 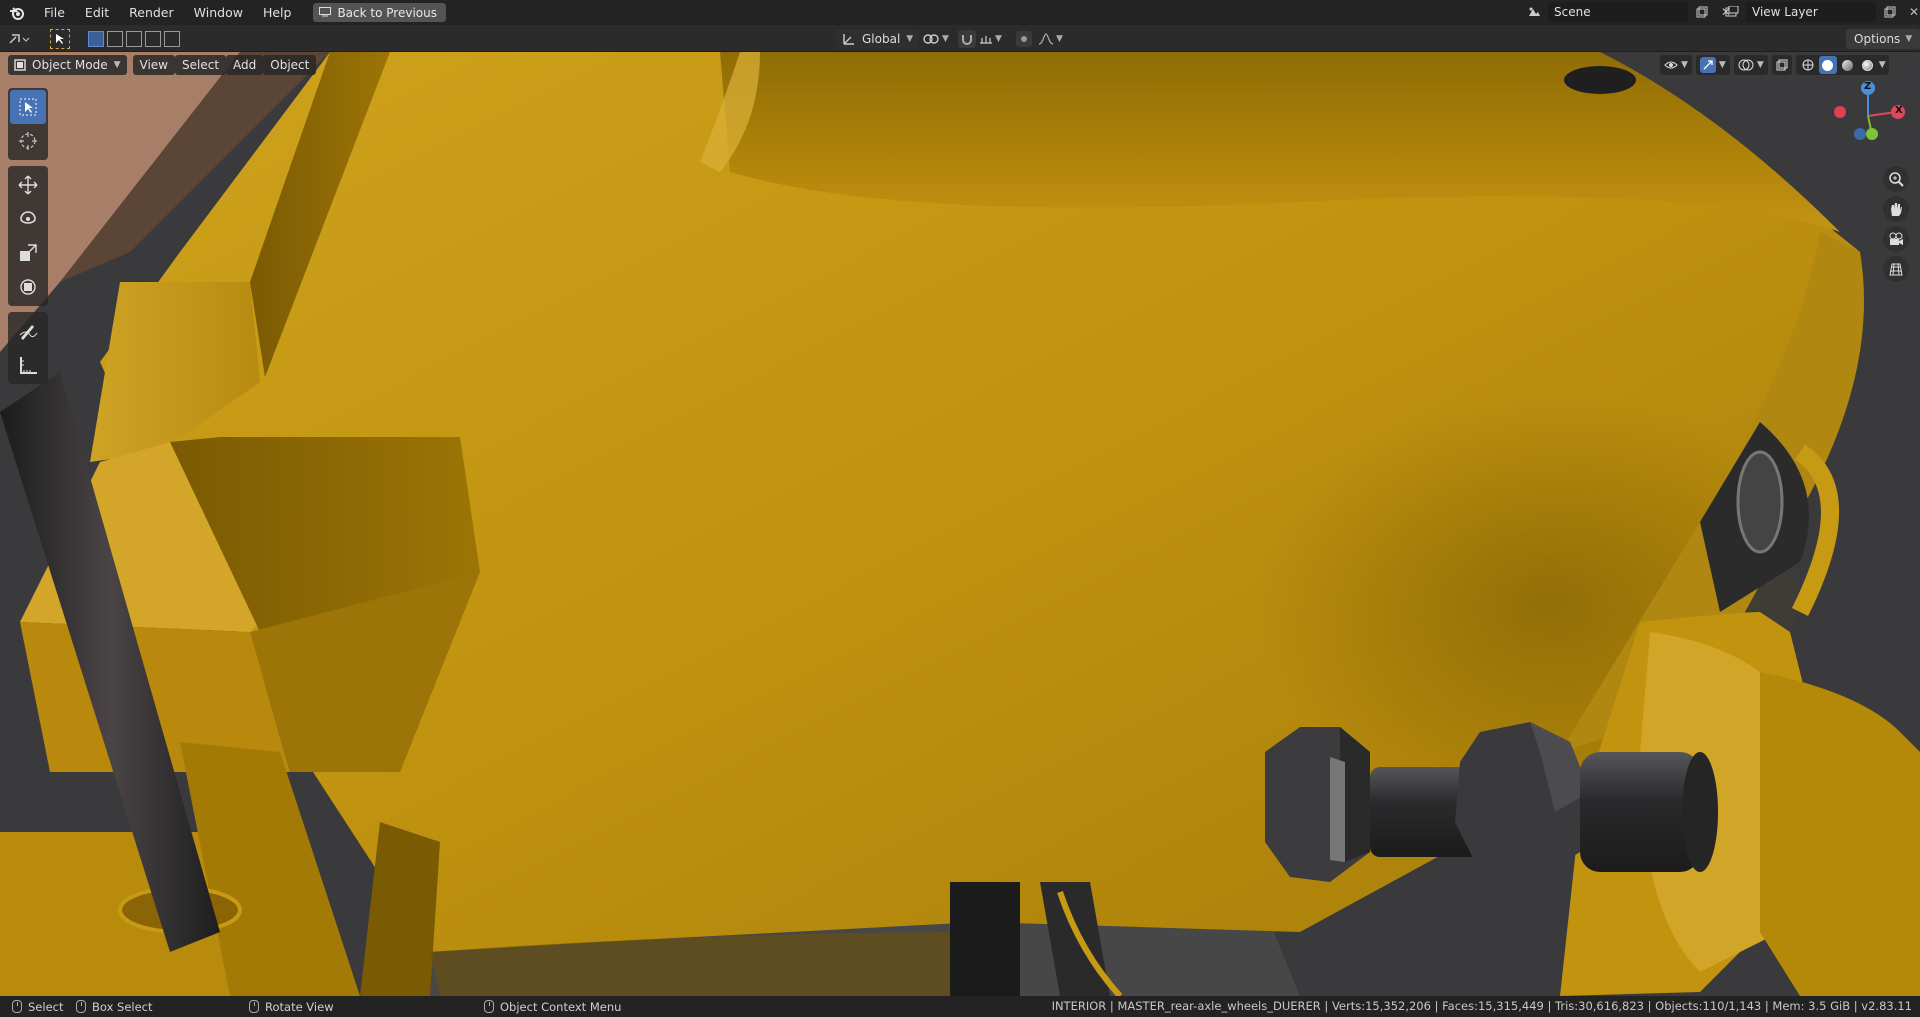 What do you see at coordinates (1618, 12) in the screenshot?
I see `scene-name-field: Scene` at bounding box center [1618, 12].